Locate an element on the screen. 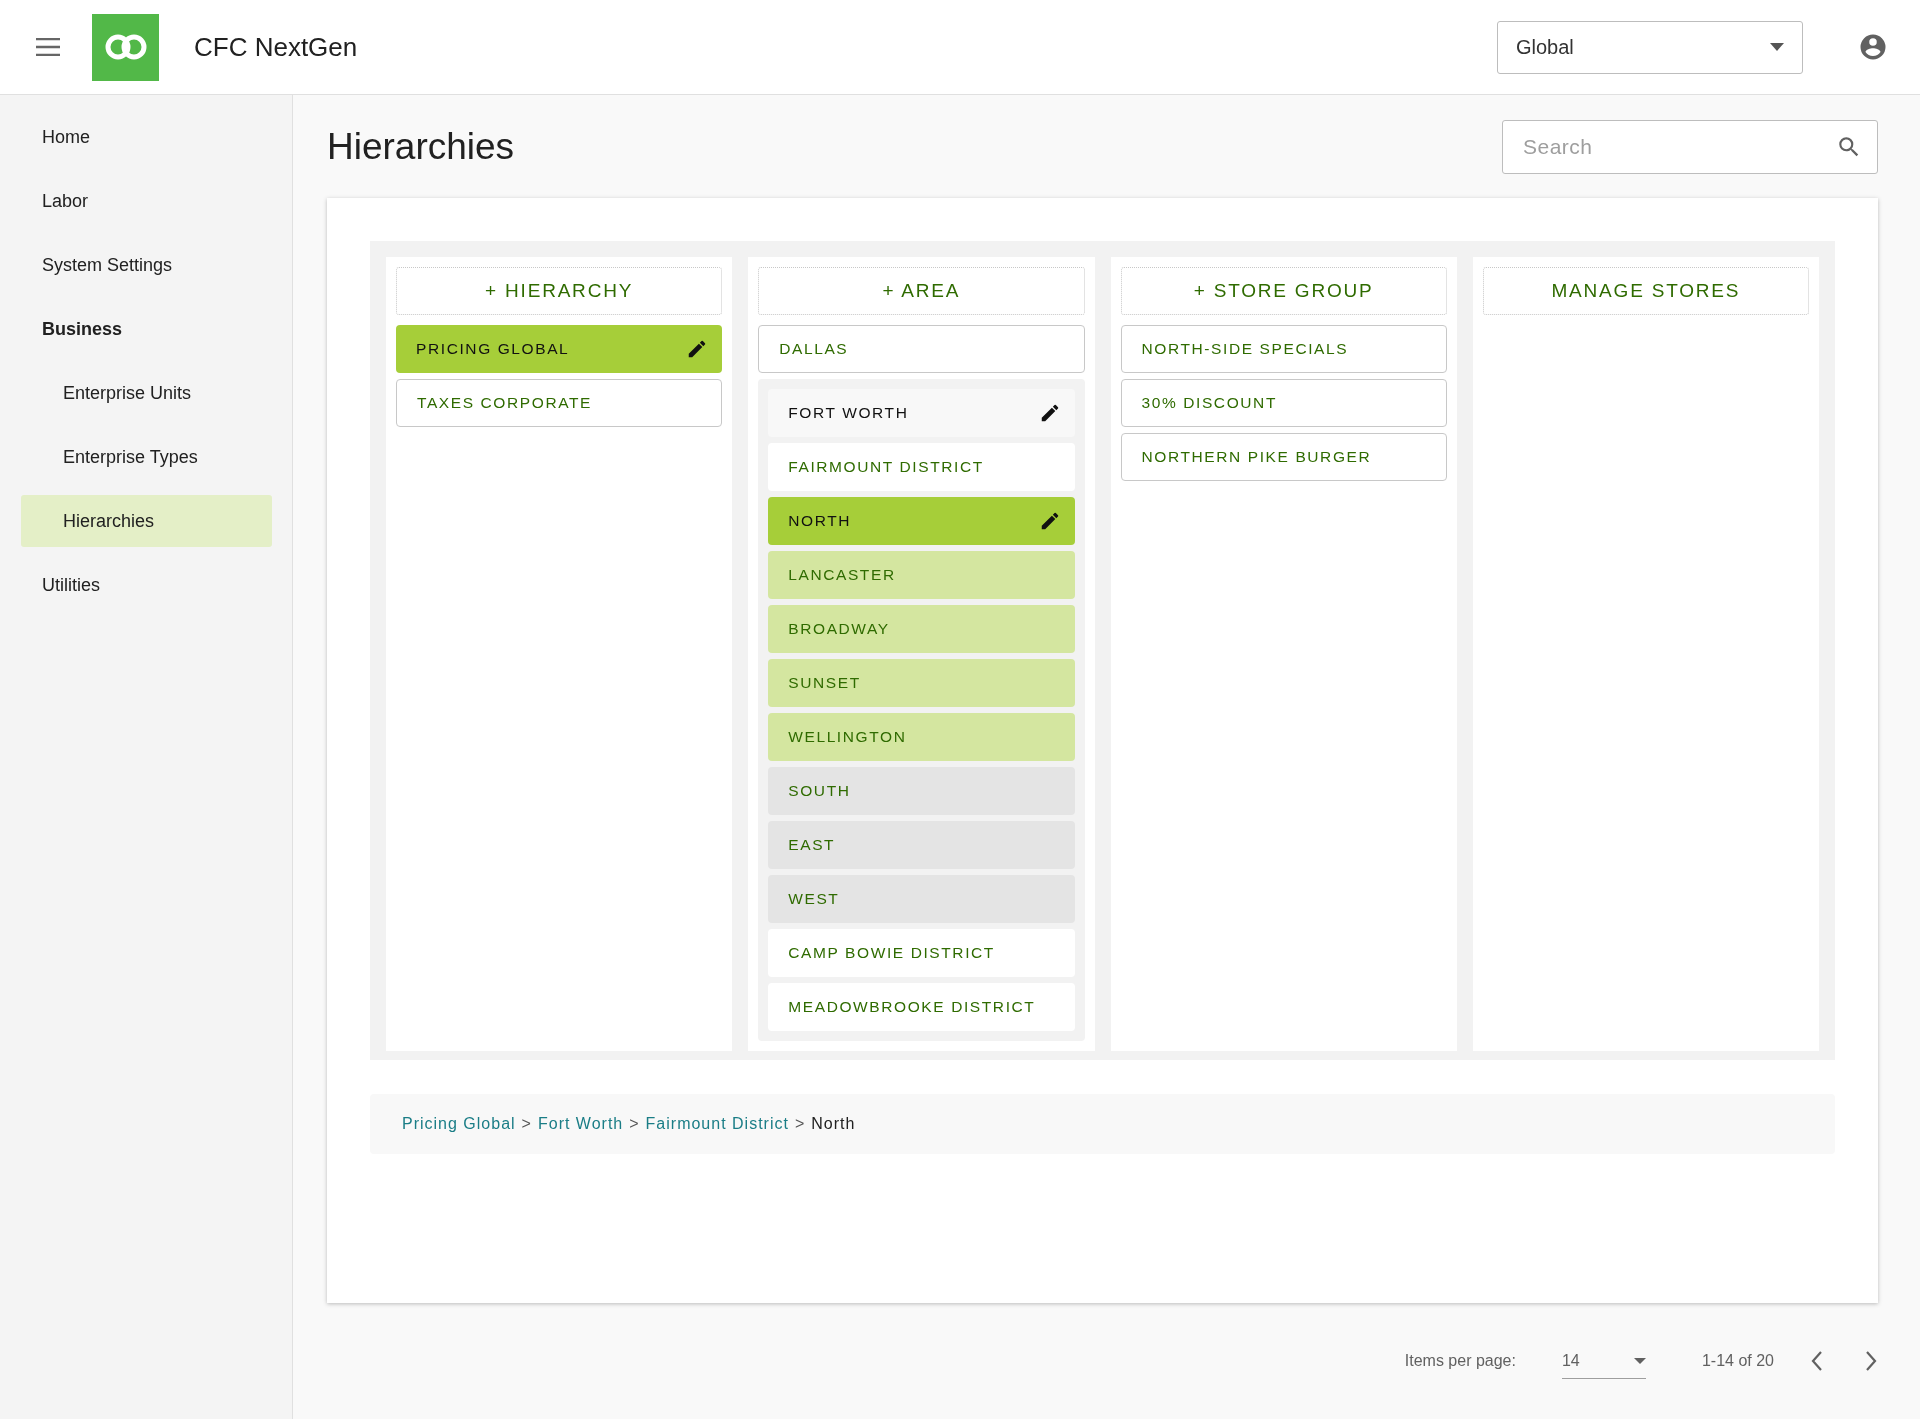  list-item: WEST is located at coordinates (921, 899).